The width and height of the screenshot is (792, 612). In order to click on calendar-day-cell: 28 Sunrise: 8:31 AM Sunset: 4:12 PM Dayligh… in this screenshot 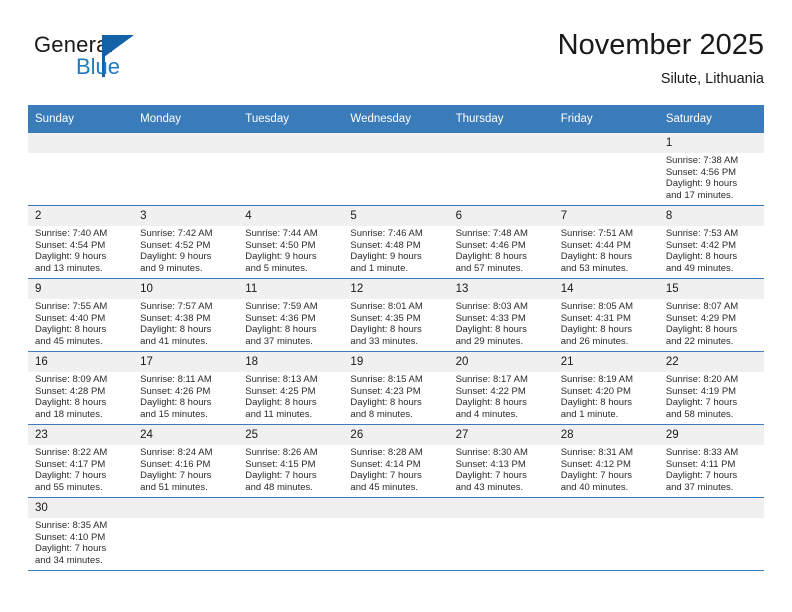, I will do `click(606, 461)`.